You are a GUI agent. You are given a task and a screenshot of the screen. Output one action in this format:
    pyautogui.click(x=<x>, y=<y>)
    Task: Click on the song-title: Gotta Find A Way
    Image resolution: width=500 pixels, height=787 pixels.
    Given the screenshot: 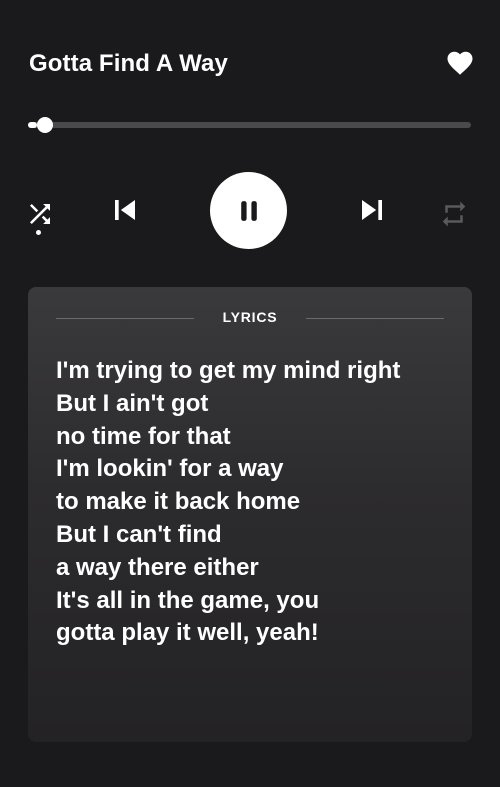 What is the action you would take?
    pyautogui.click(x=128, y=63)
    